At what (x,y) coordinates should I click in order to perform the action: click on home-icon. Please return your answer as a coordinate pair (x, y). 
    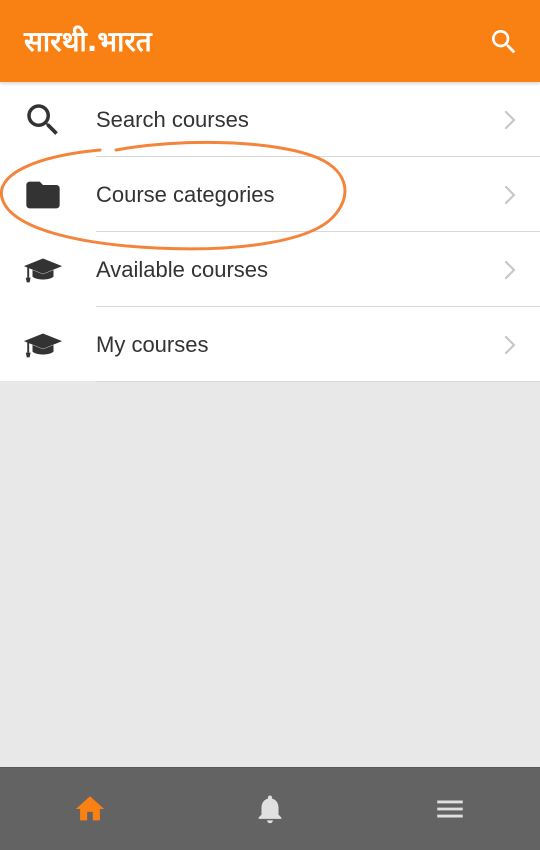
    Looking at the image, I should click on (90, 808).